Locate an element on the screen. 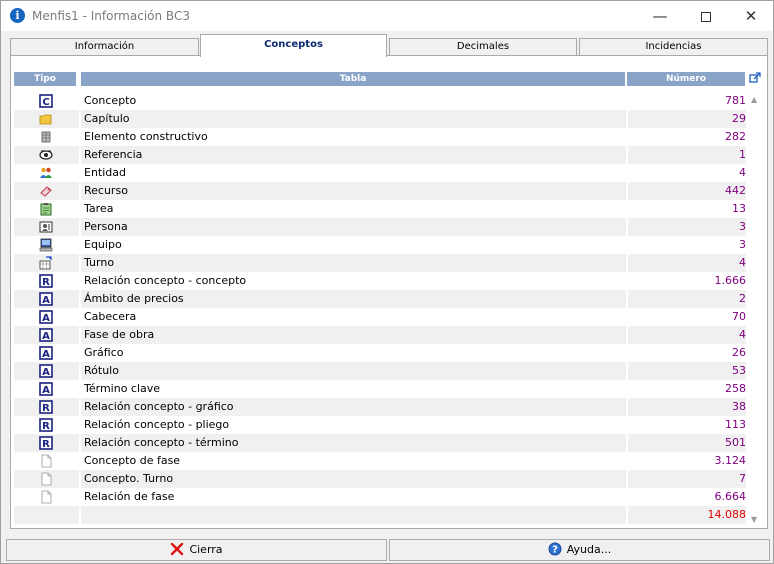 The image size is (774, 564). table-row: RRelación concepto - término501 is located at coordinates (380, 443).